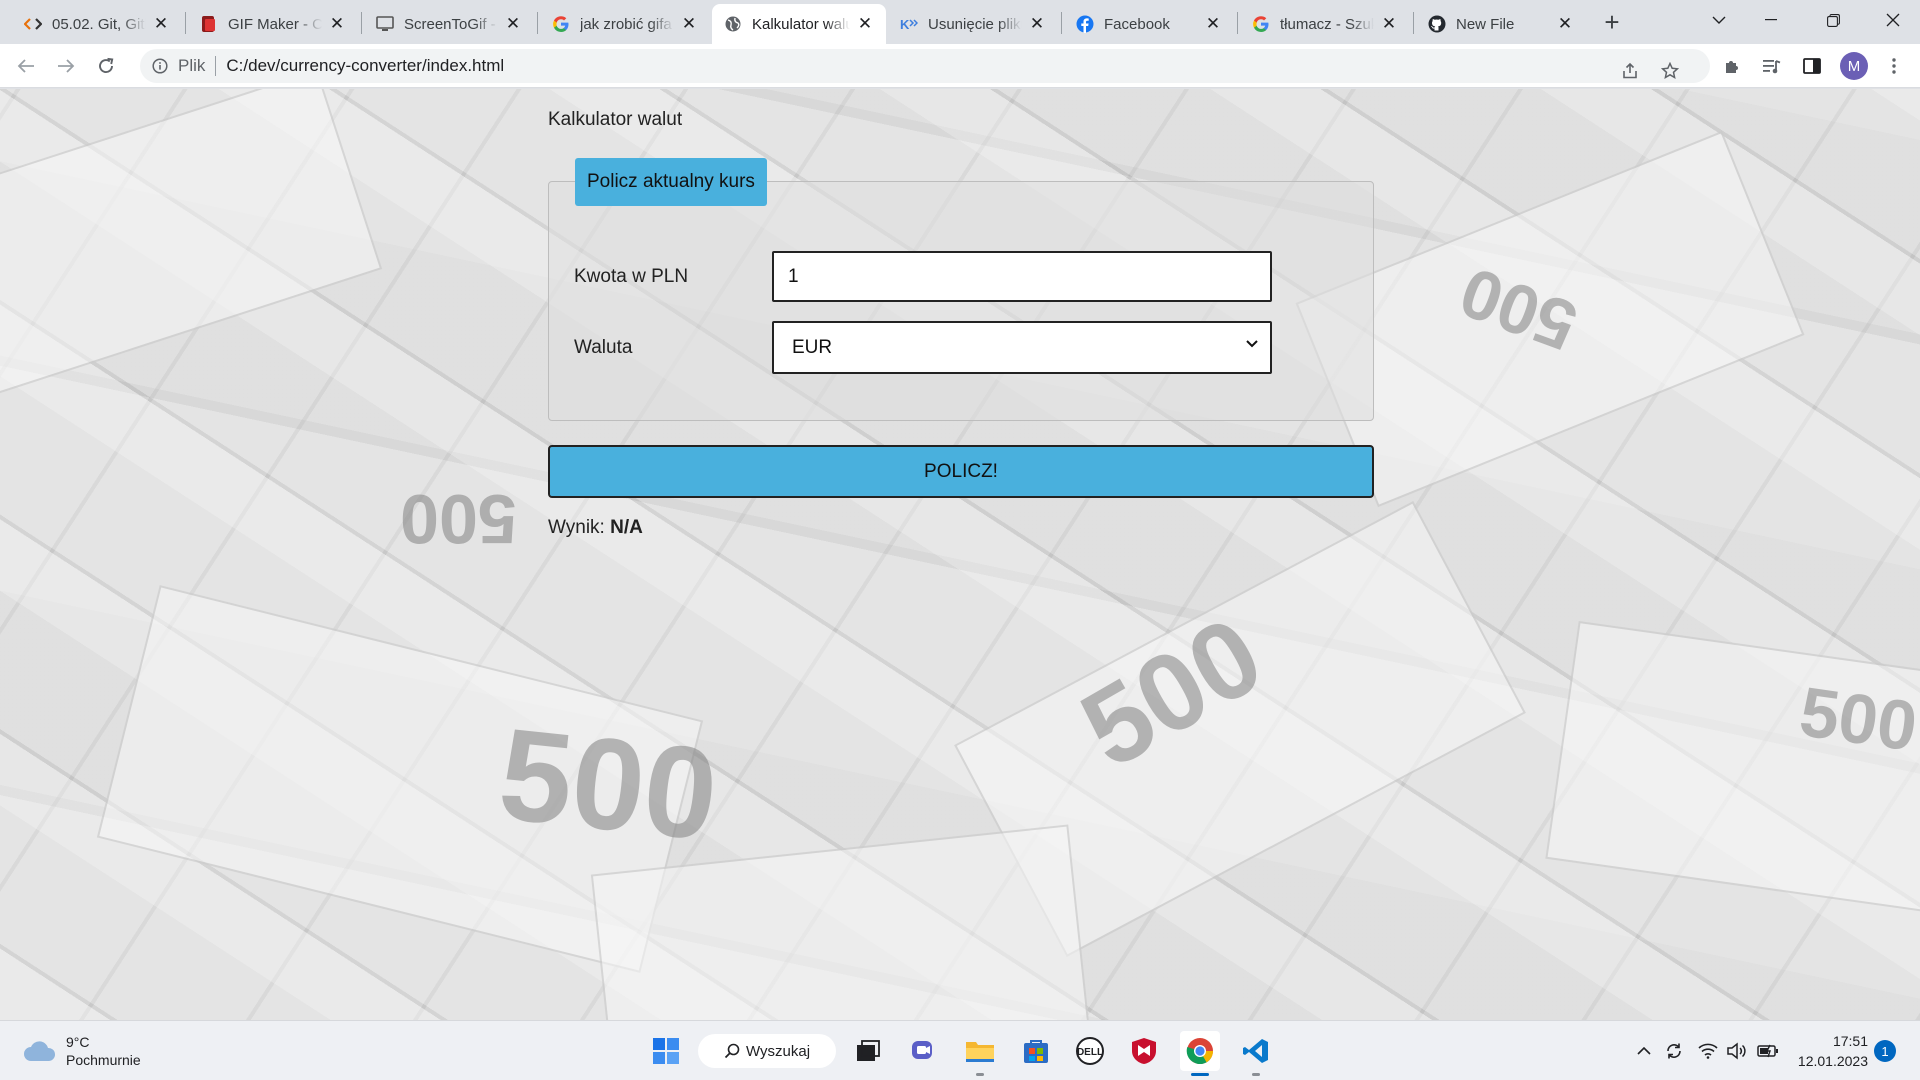  Describe the element at coordinates (576, 527) in the screenshot. I see `result-label: Wynik:` at that location.